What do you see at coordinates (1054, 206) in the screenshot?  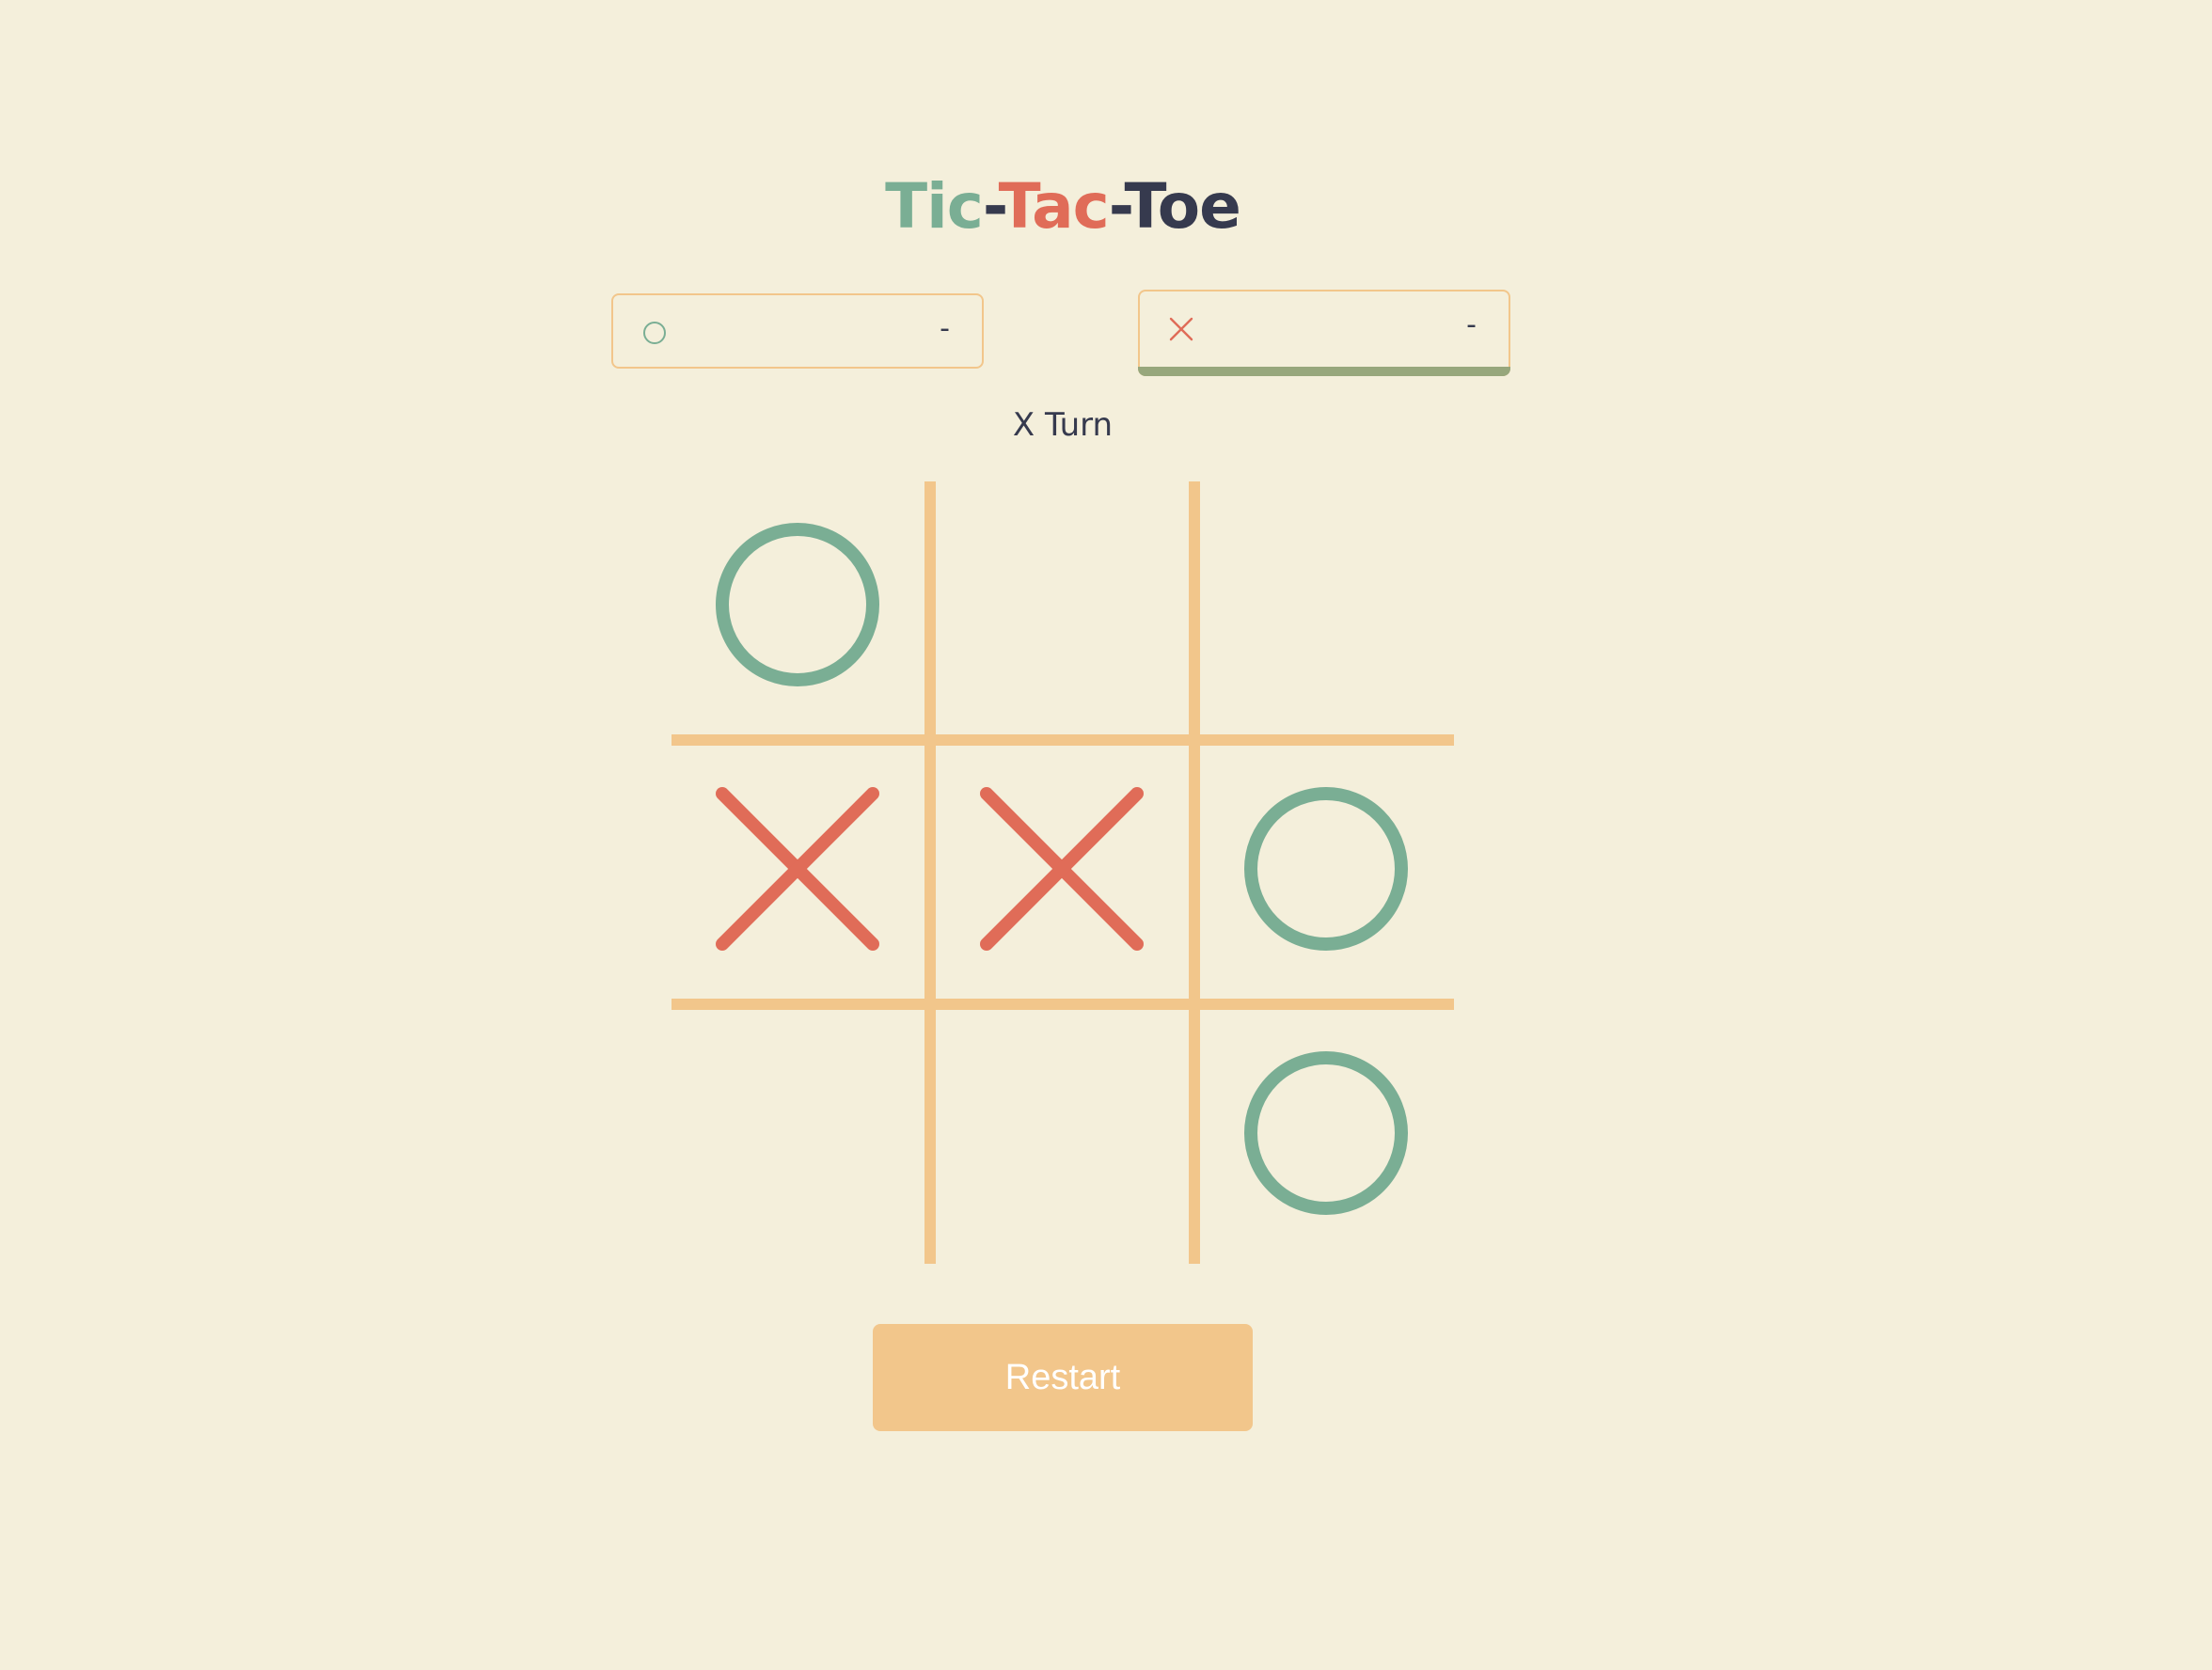 I see `title-tac: Tac` at bounding box center [1054, 206].